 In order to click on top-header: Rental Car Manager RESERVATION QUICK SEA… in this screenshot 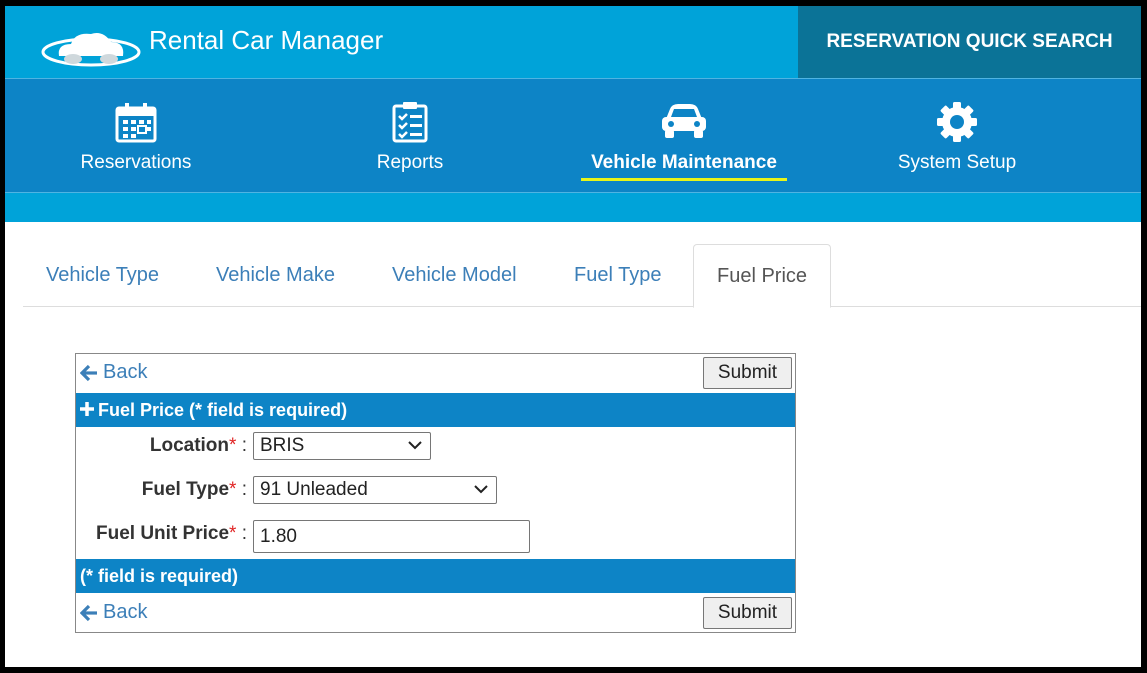, I will do `click(573, 42)`.